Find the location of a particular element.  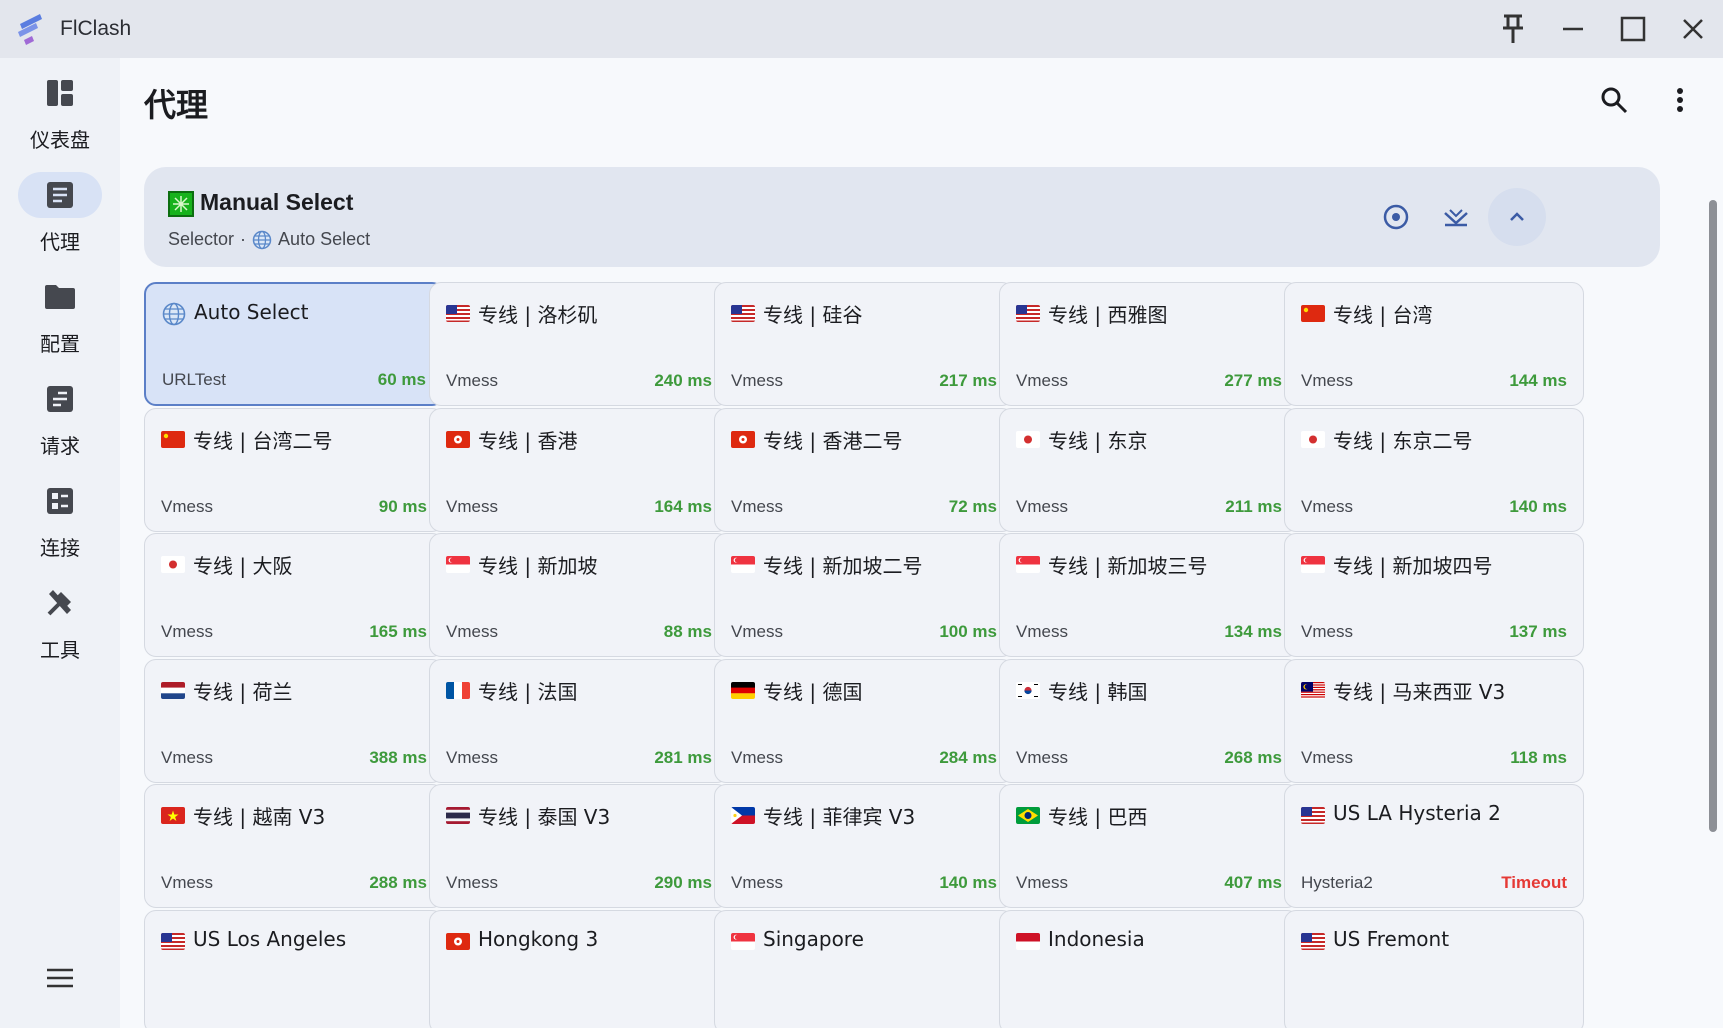

proxy-card: 专线 | 硅谷 Vmess 217 ms is located at coordinates (864, 344).